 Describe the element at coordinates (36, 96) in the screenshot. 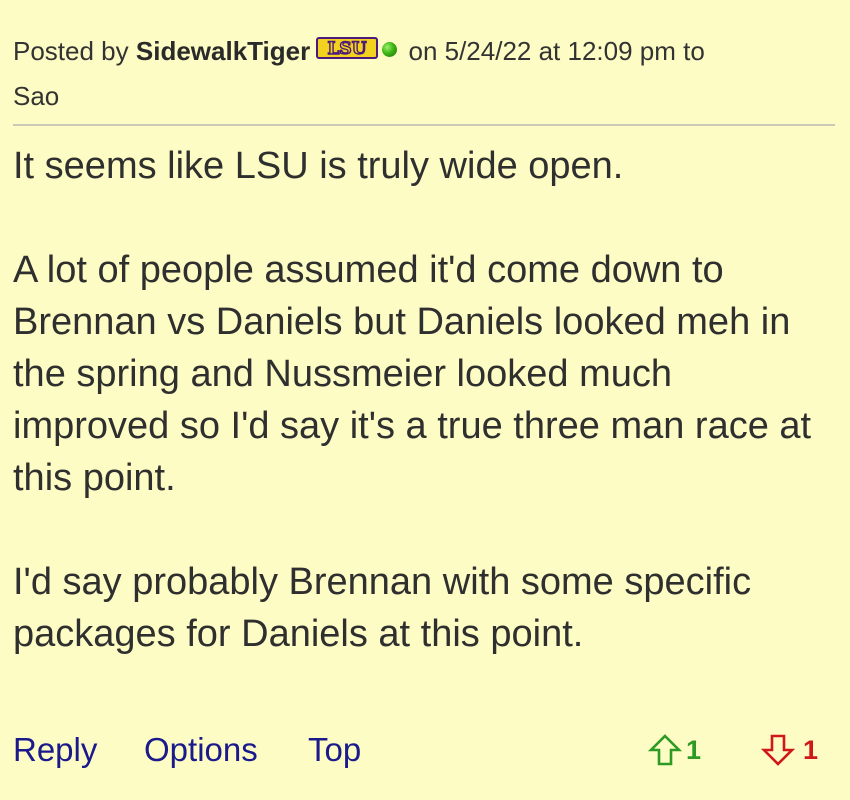

I see `reply-to-user: Sao` at that location.